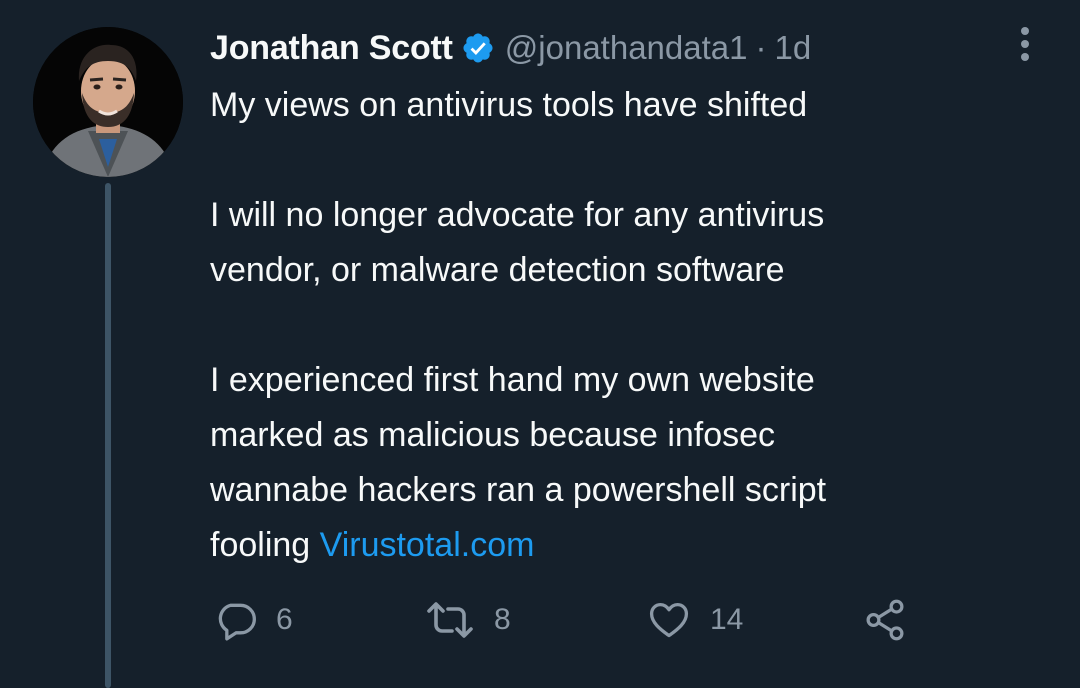 The width and height of the screenshot is (1080, 688). I want to click on verified-badge-icon, so click(478, 48).